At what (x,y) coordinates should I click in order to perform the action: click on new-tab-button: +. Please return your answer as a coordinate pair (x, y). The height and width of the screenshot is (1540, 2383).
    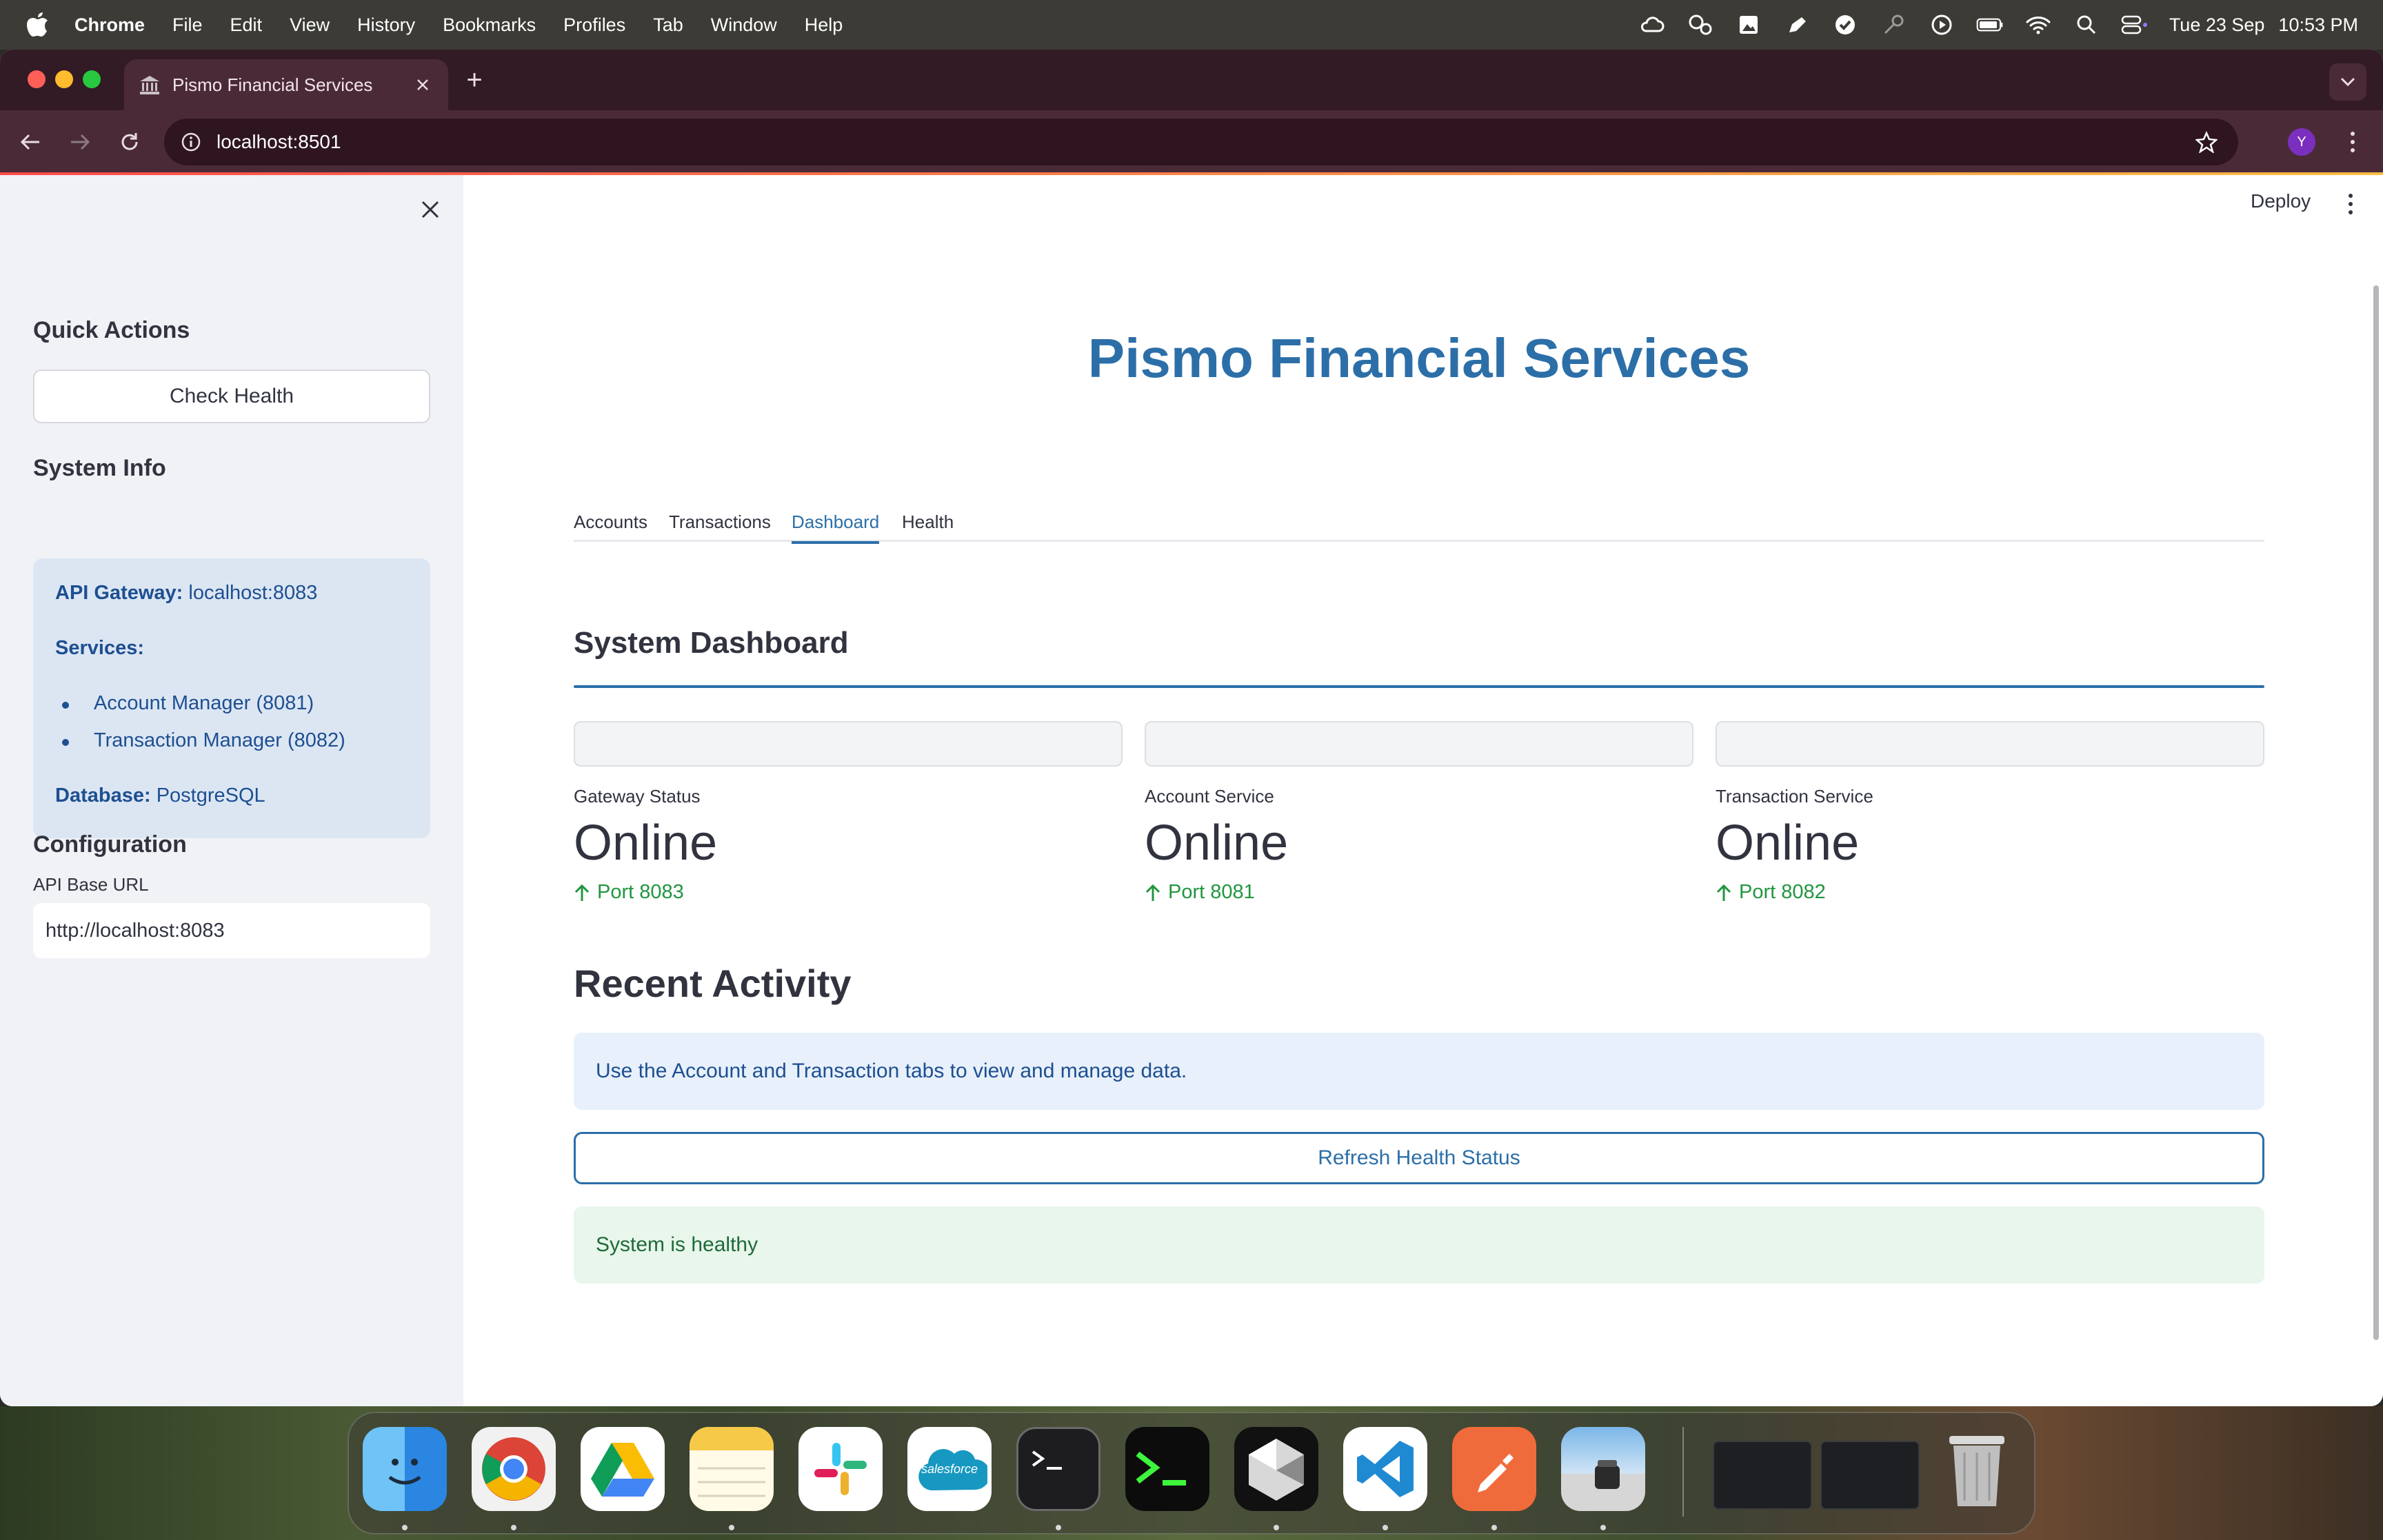
    Looking at the image, I should click on (474, 81).